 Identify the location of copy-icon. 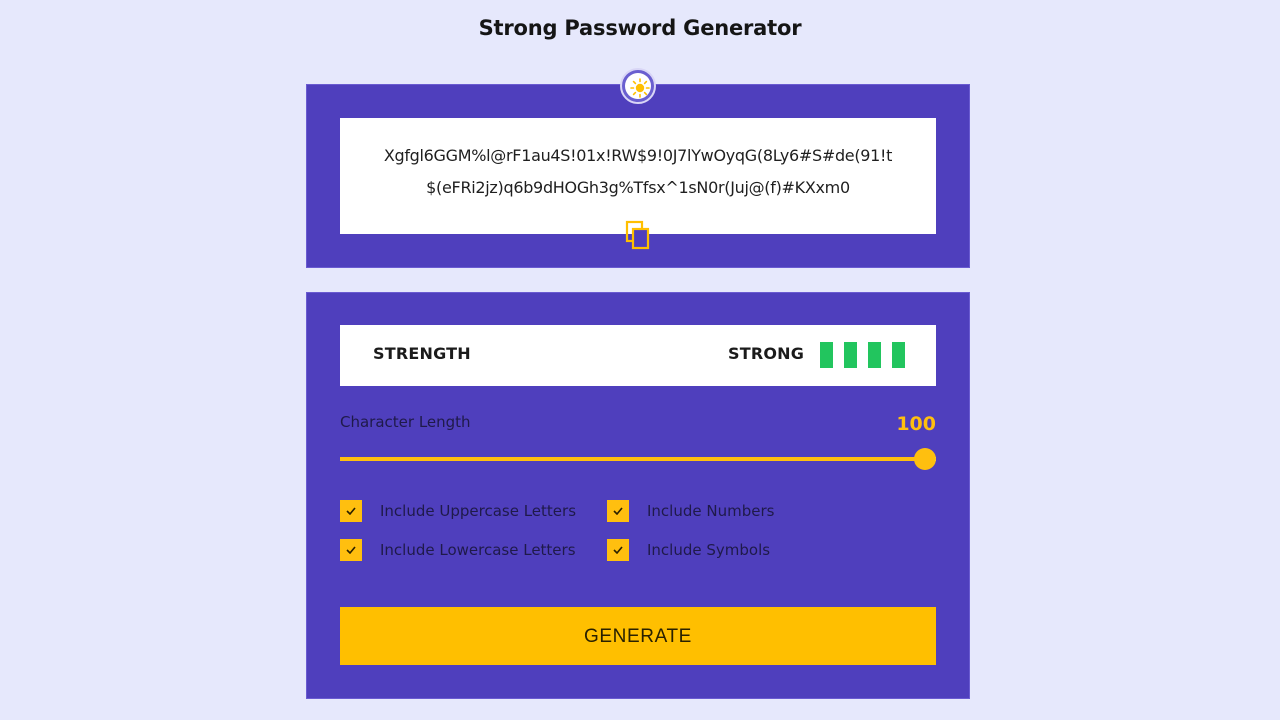
(637, 235).